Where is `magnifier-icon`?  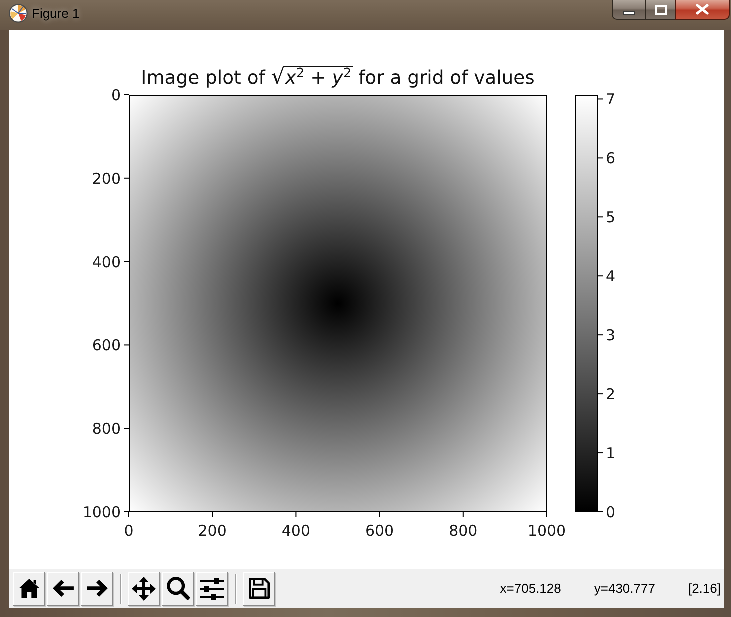
magnifier-icon is located at coordinates (178, 588).